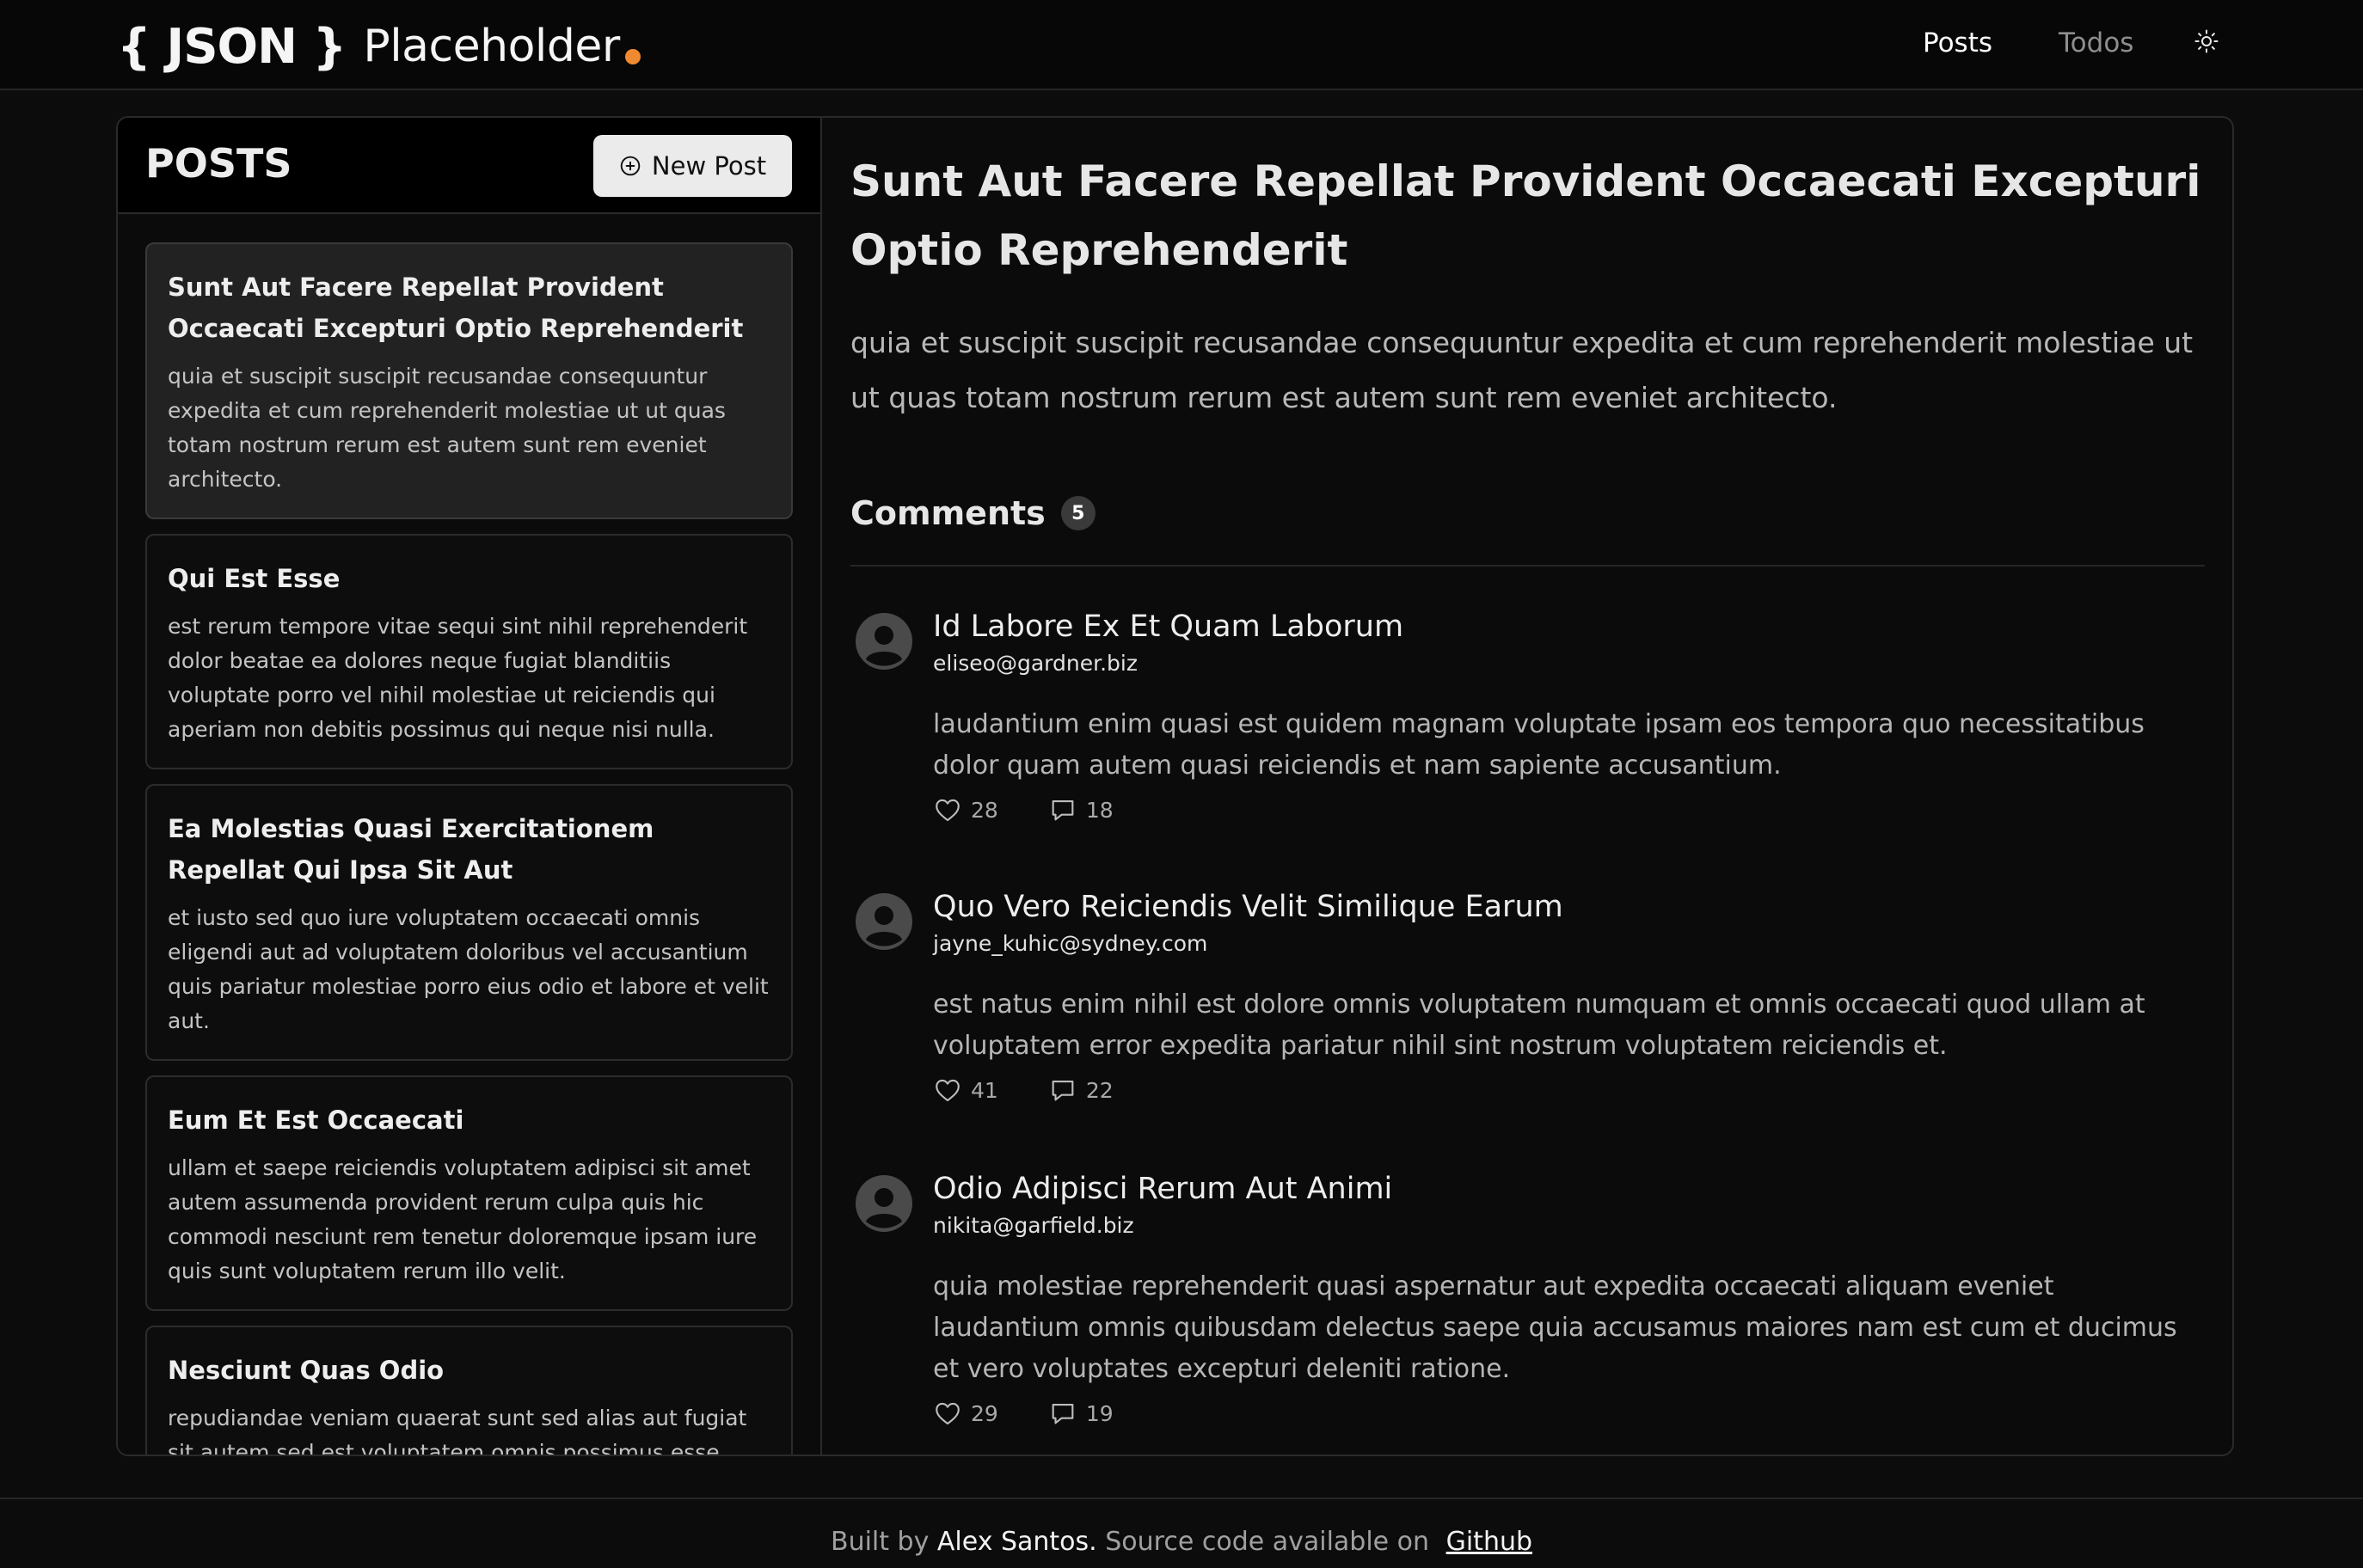  I want to click on comment-actions: 28 18, so click(1048, 809).